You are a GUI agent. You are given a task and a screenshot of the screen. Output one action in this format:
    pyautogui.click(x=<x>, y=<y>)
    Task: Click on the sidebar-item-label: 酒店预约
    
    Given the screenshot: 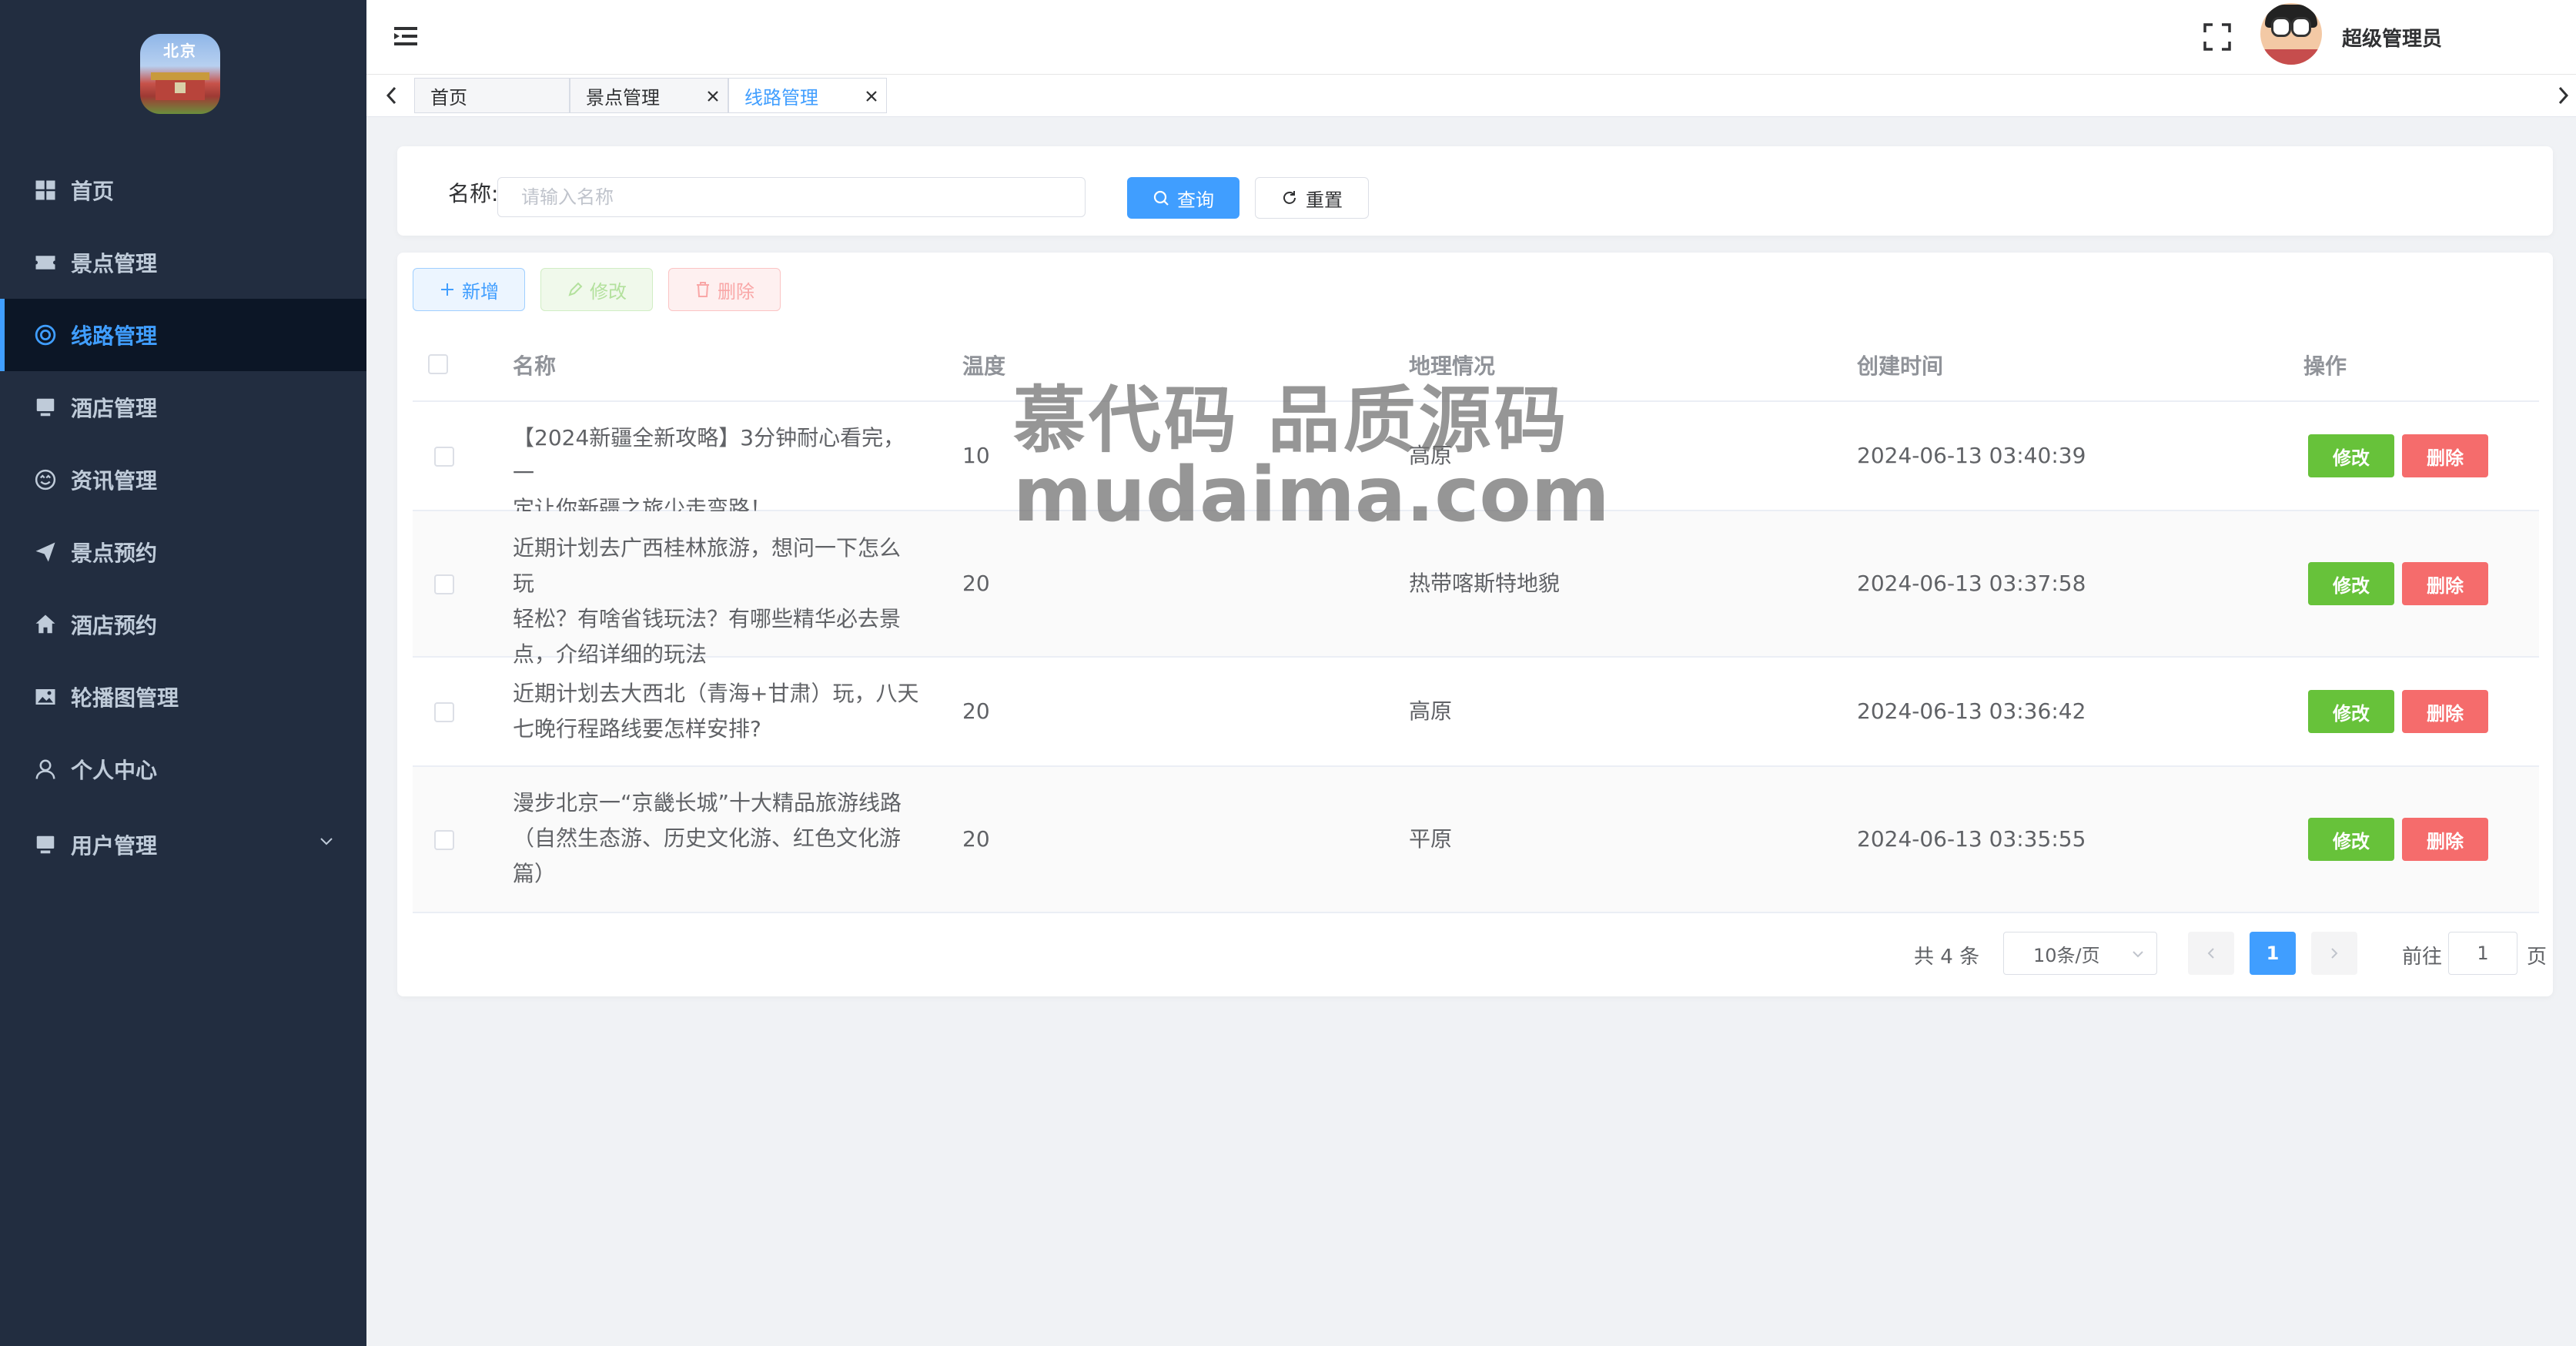 What is the action you would take?
    pyautogui.click(x=114, y=626)
    